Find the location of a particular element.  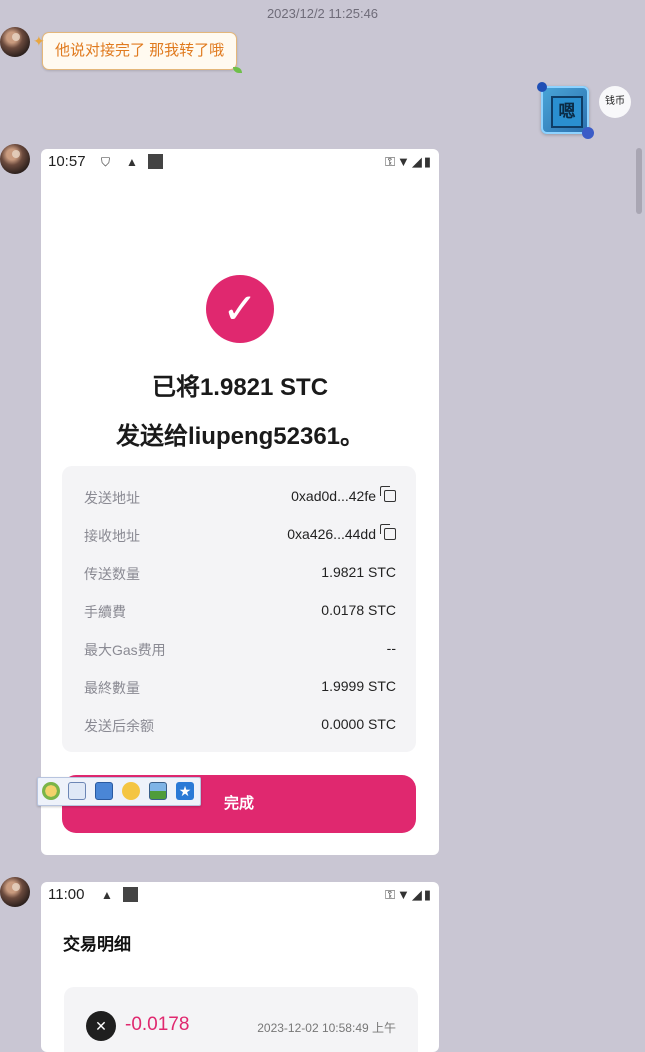

incoming-message-bubble: ✦ 他说对接完了 那我转了哦 is located at coordinates (138, 52).